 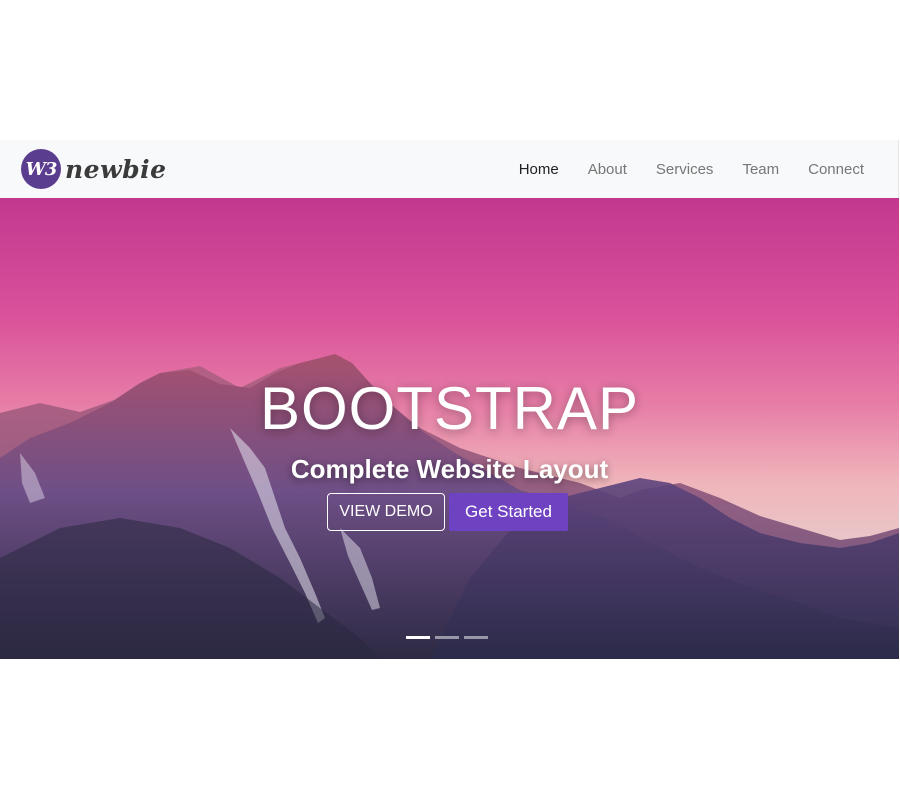 I want to click on hero-title: BOOTSTRAP, so click(x=449, y=408).